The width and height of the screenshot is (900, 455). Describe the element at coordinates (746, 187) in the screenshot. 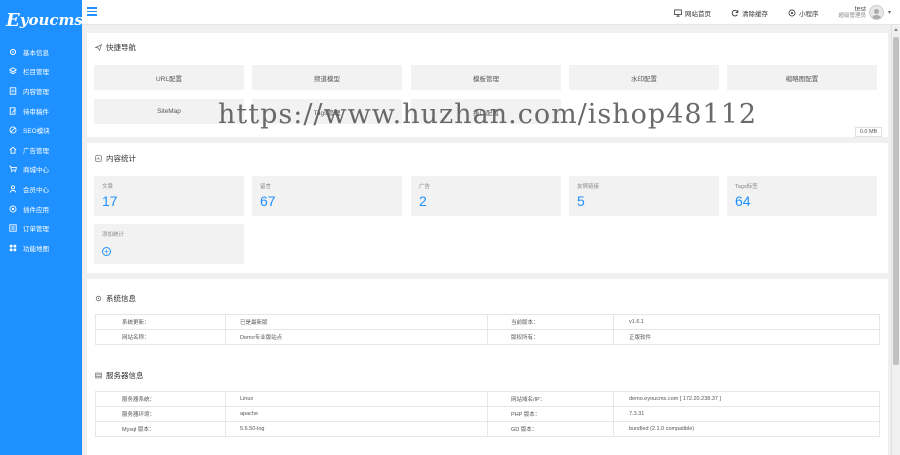

I see `stat-label: Tags标签` at that location.